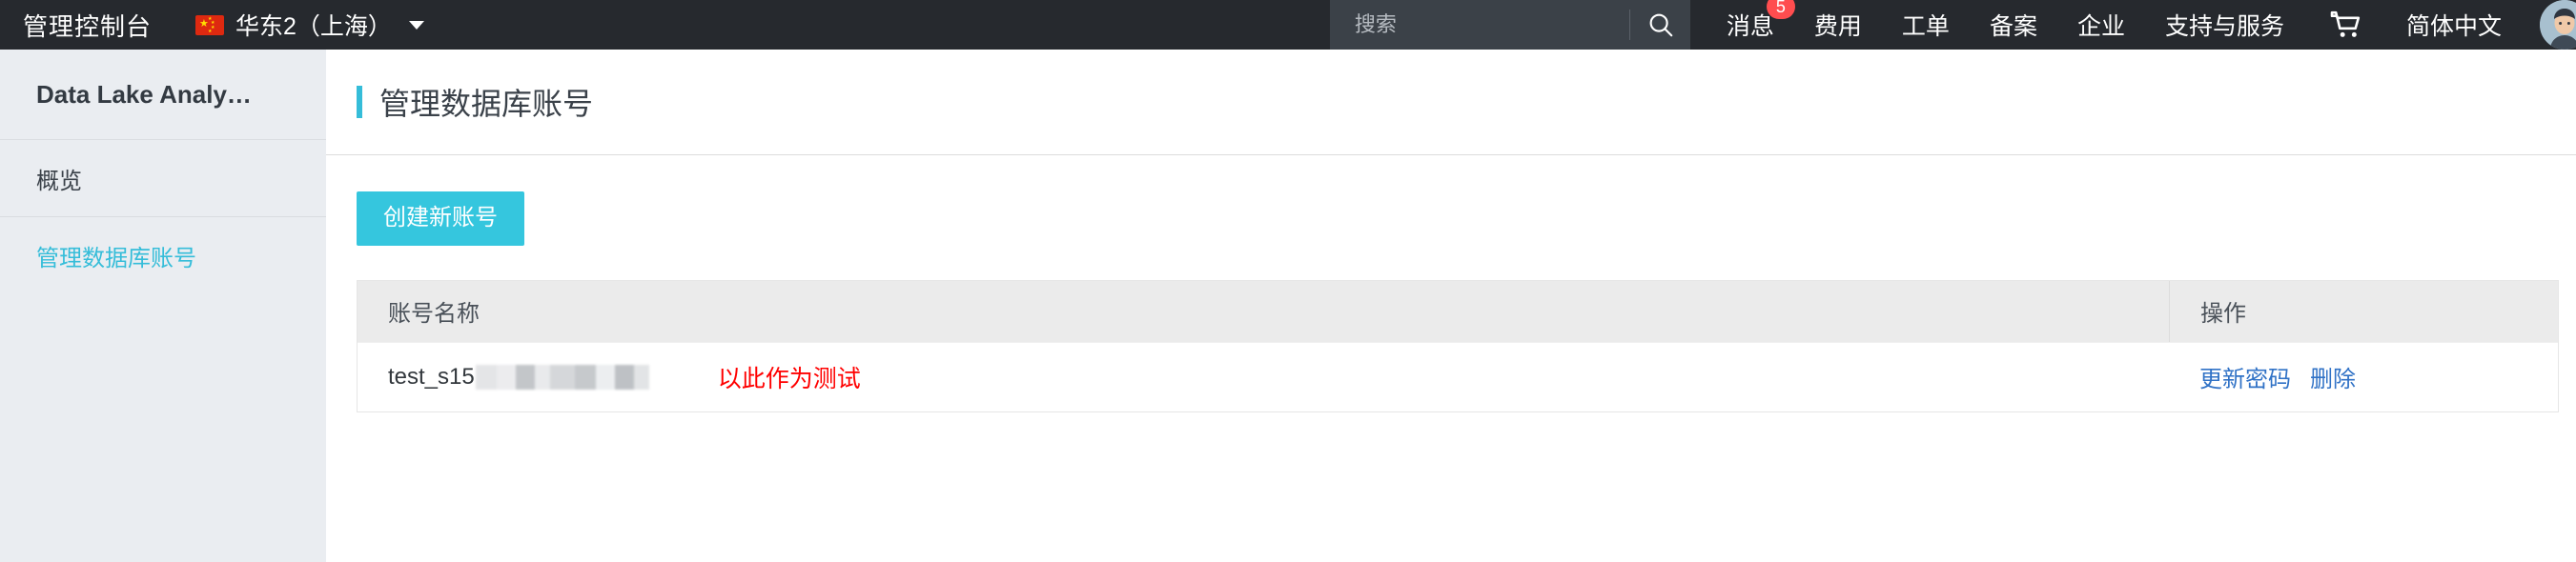  Describe the element at coordinates (2013, 25) in the screenshot. I see `nav-item-icp-filing: 备案` at that location.